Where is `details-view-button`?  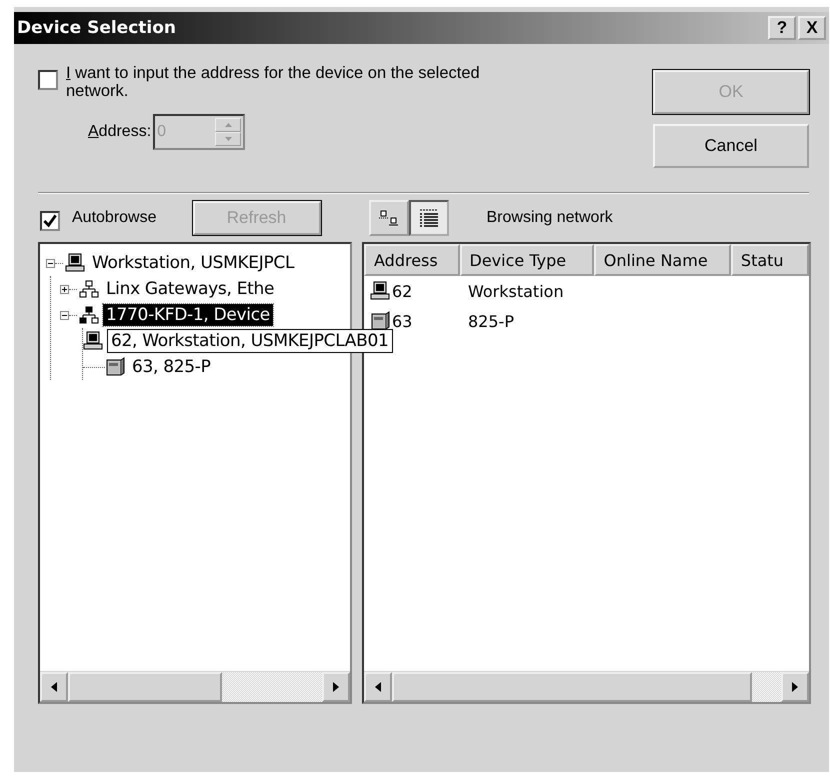
details-view-button is located at coordinates (428, 218).